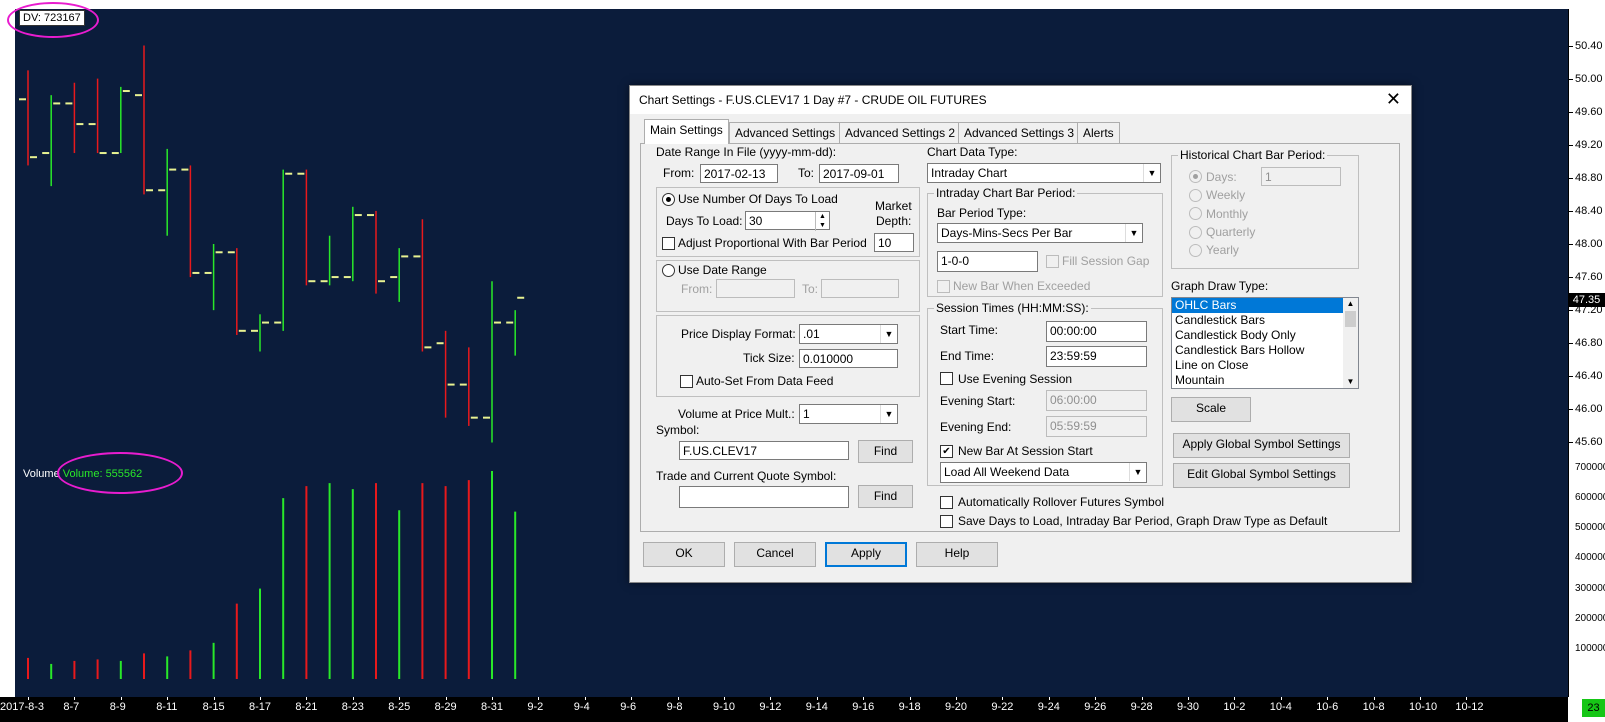  I want to click on hist-quarterly-radio, so click(1195, 232).